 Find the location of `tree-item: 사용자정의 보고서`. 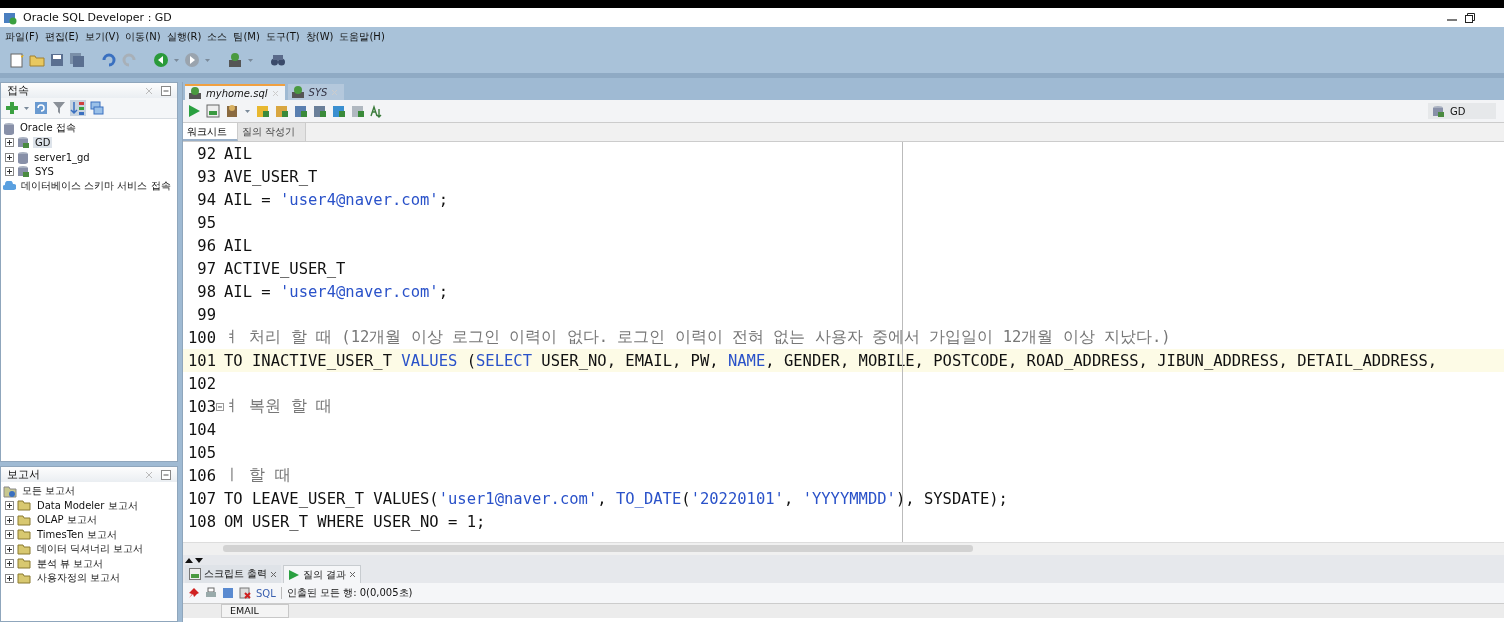

tree-item: 사용자정의 보고서 is located at coordinates (79, 578).